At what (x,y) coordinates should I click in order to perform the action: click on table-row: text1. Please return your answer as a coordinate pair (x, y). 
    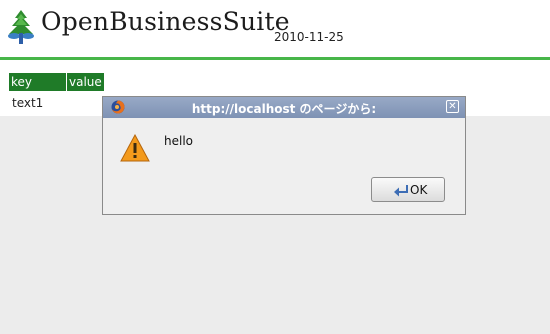
    Looking at the image, I should click on (56, 101).